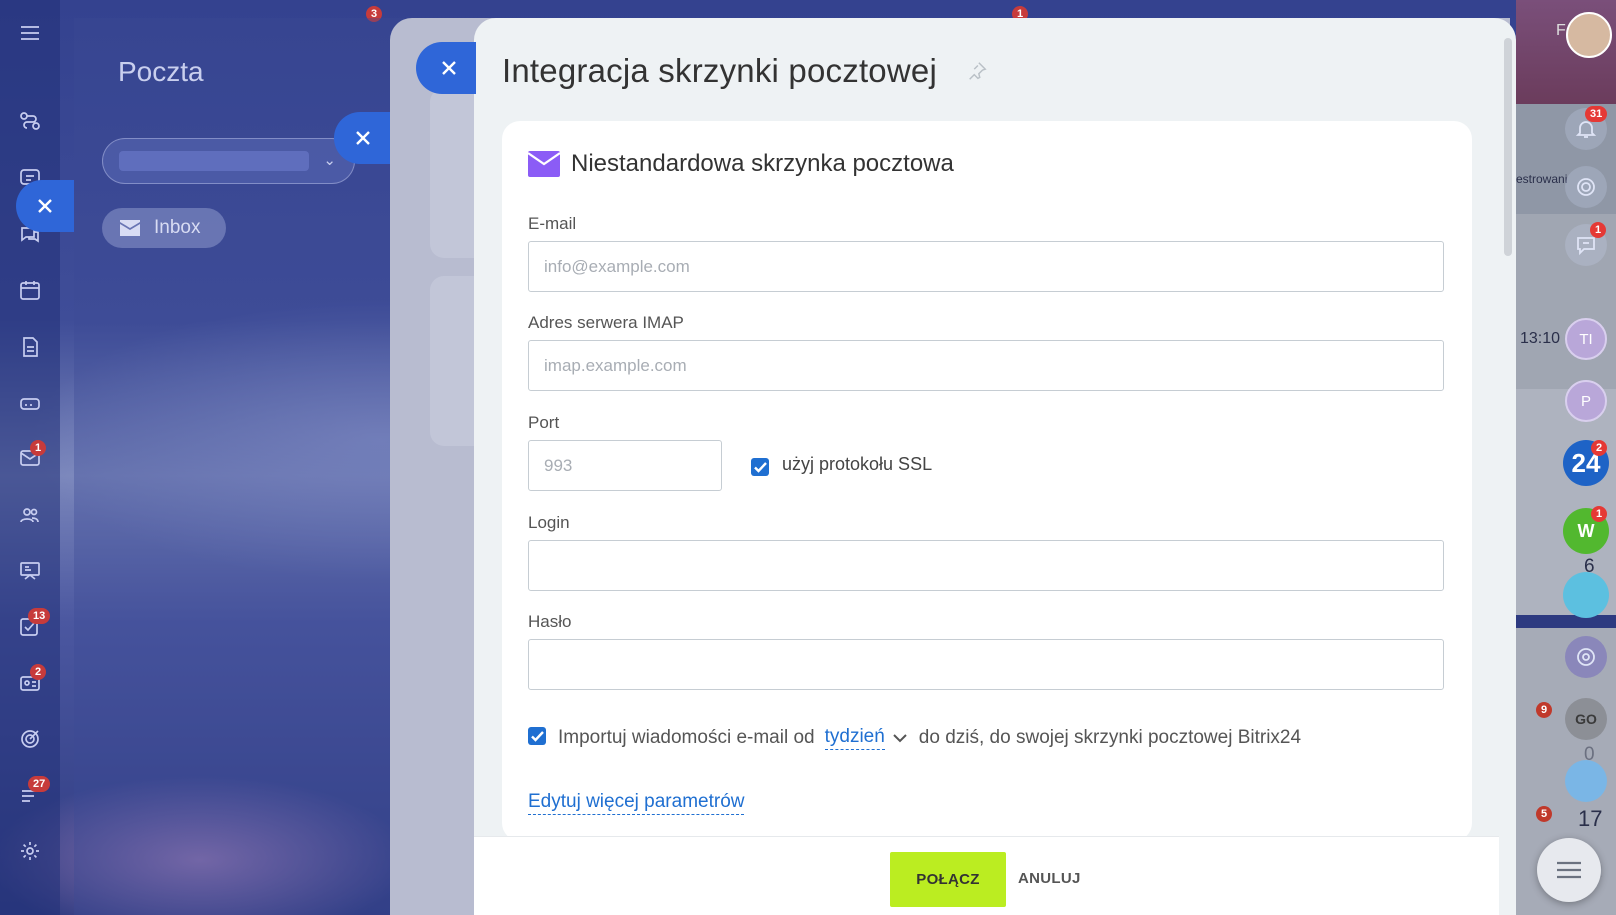 The width and height of the screenshot is (1616, 915). Describe the element at coordinates (1599, 448) in the screenshot. I see `bitrix24-badge: 2` at that location.